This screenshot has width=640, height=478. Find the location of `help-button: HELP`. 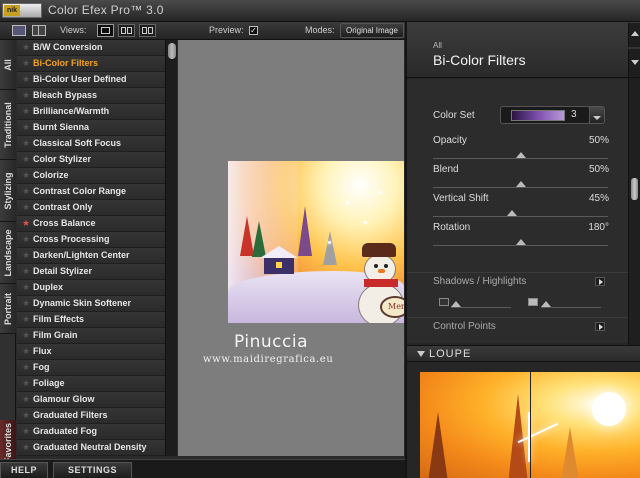

help-button: HELP is located at coordinates (24, 470).